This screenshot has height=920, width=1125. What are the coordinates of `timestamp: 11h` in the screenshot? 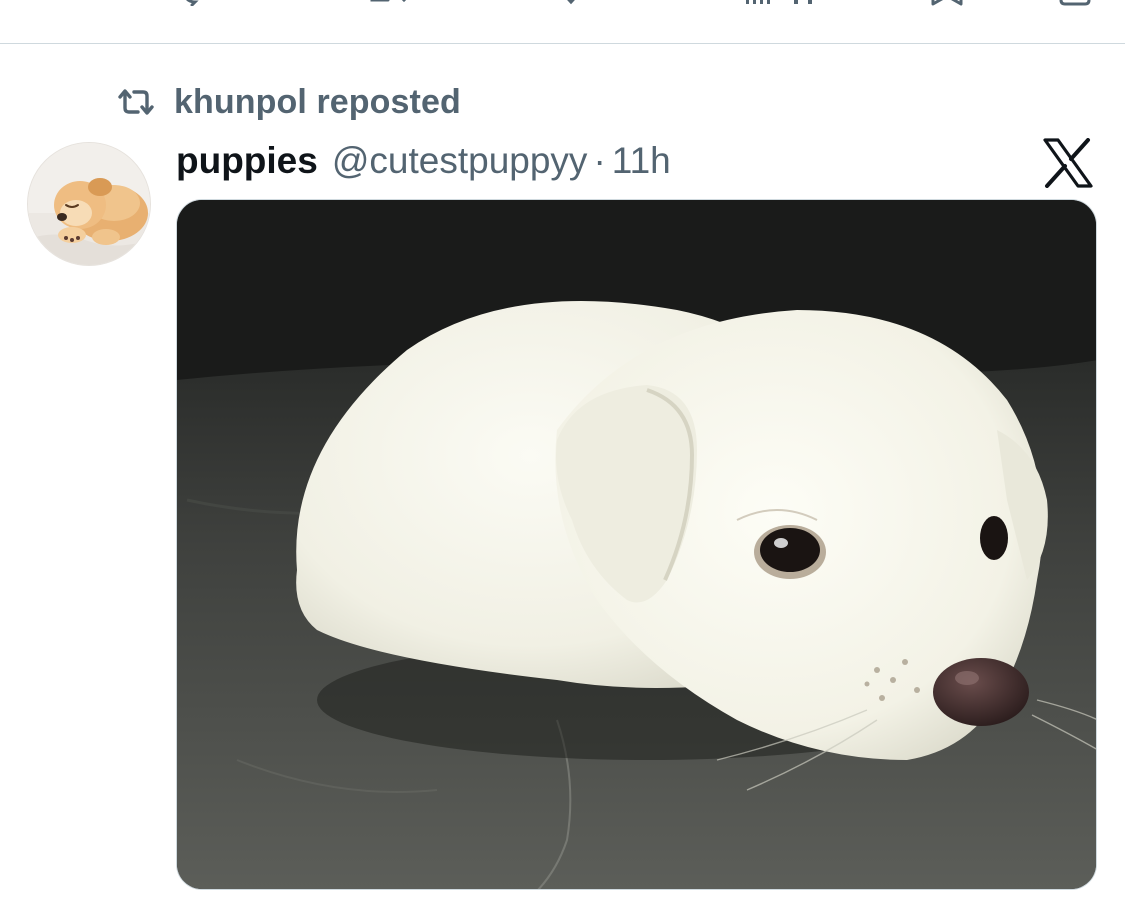 It's located at (641, 161).